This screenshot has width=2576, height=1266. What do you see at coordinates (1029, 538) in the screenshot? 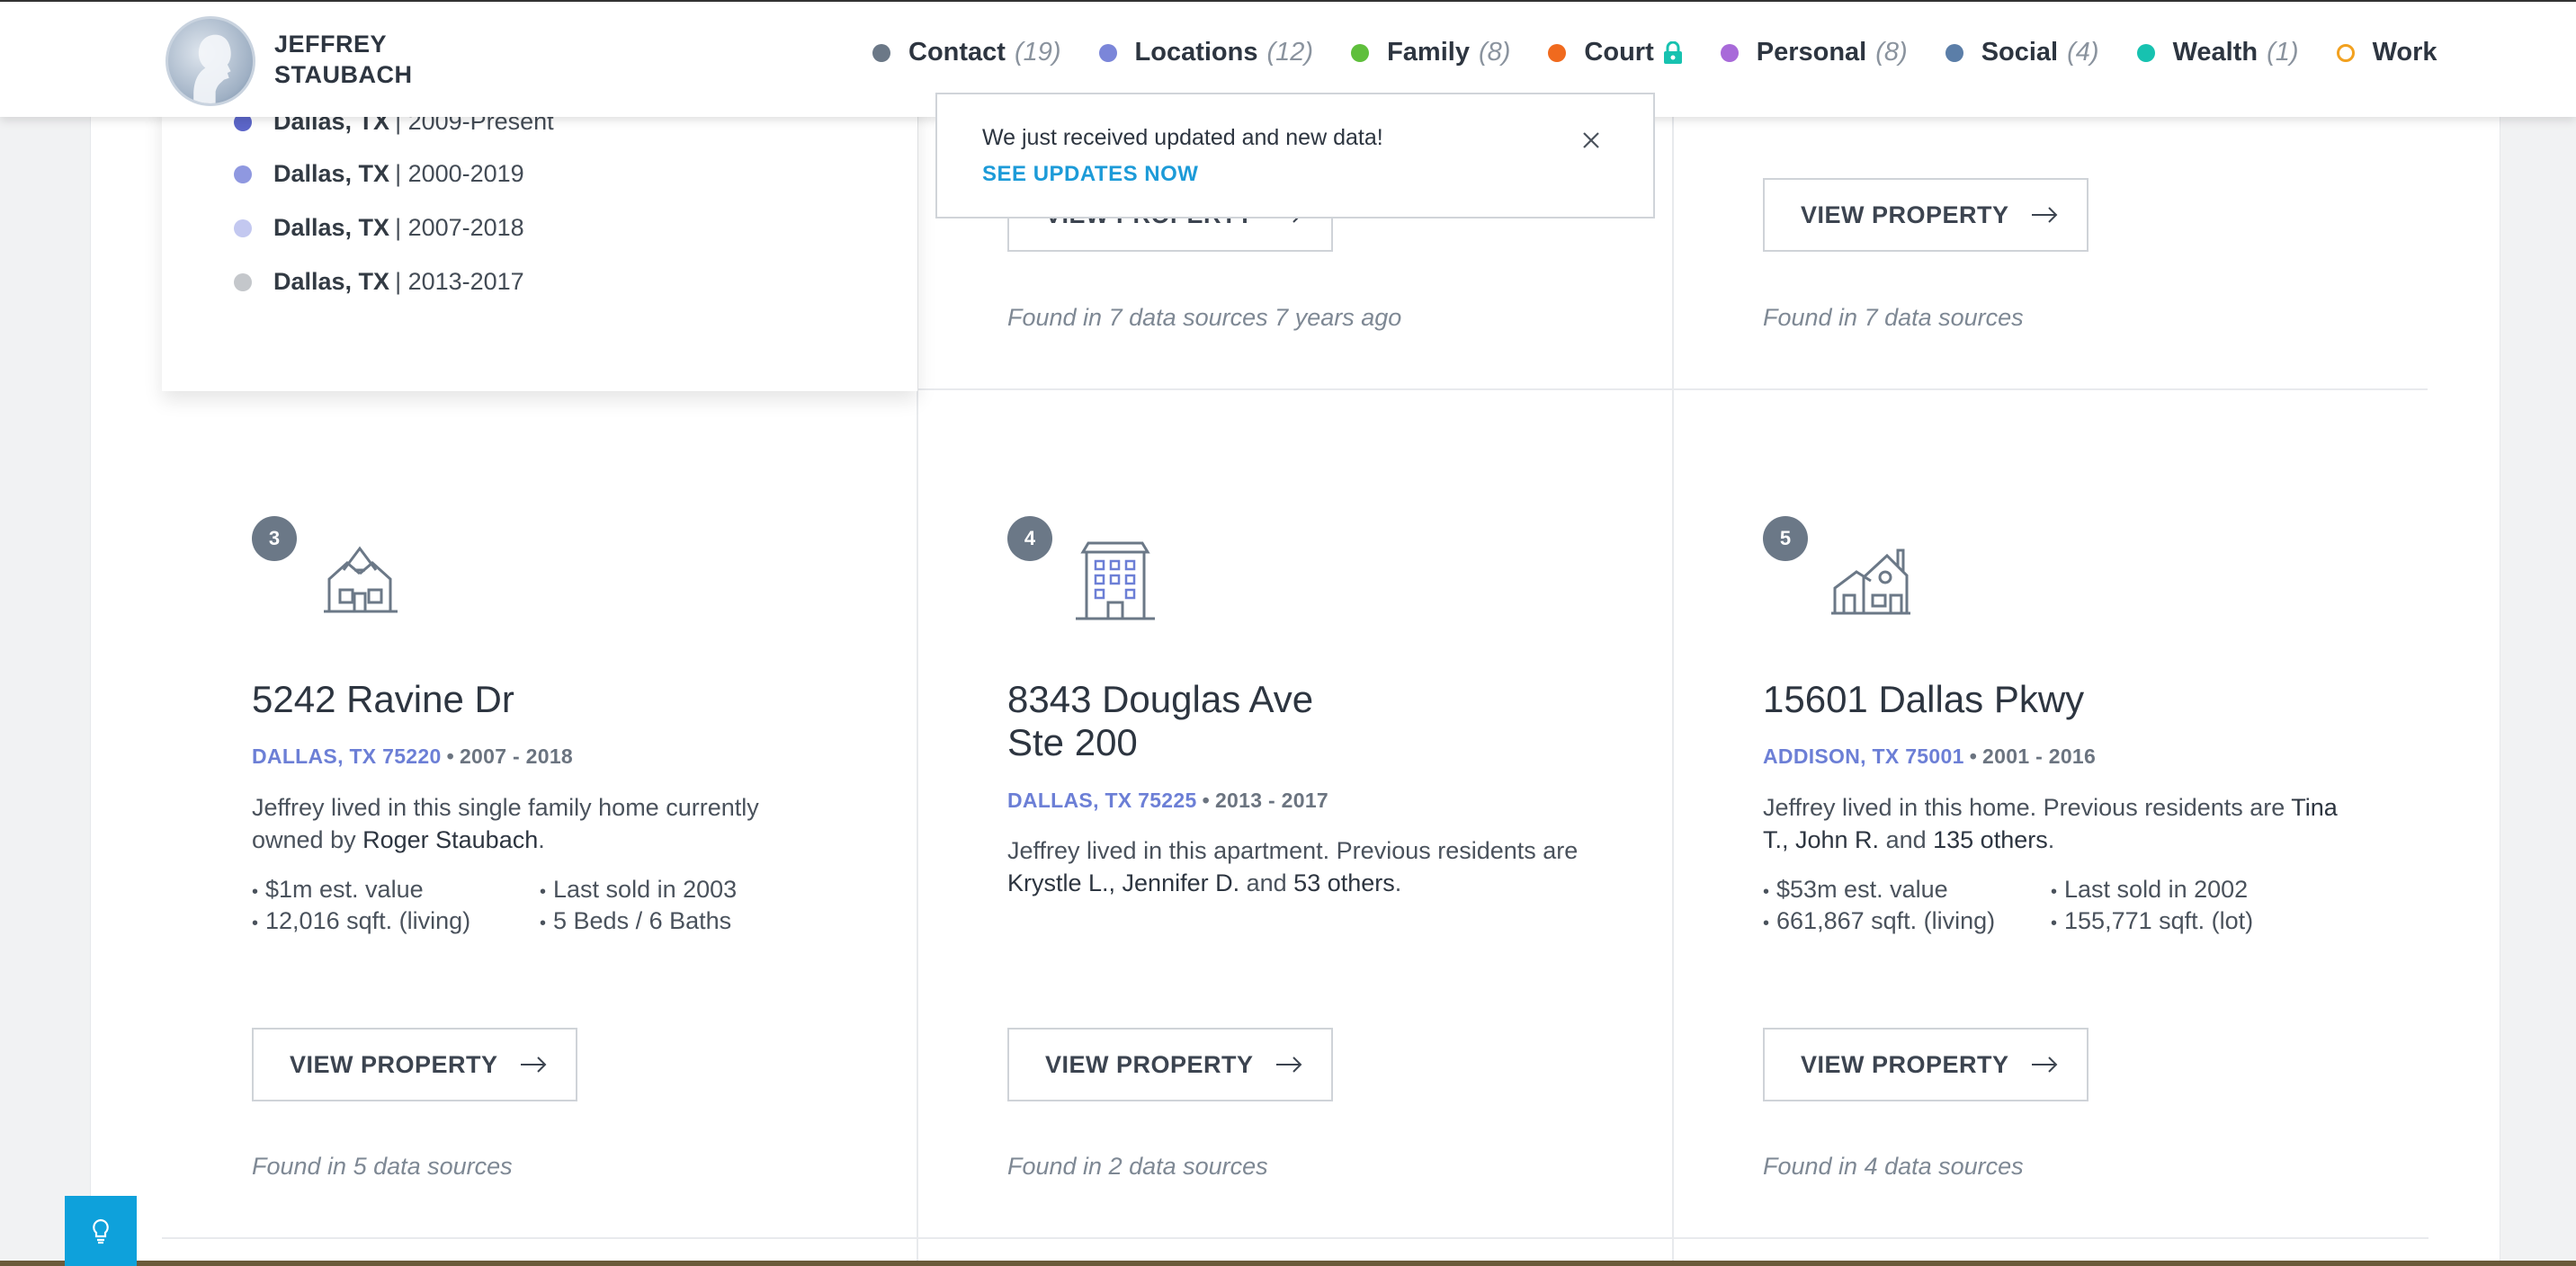
I see `property-number-badge: 4` at bounding box center [1029, 538].